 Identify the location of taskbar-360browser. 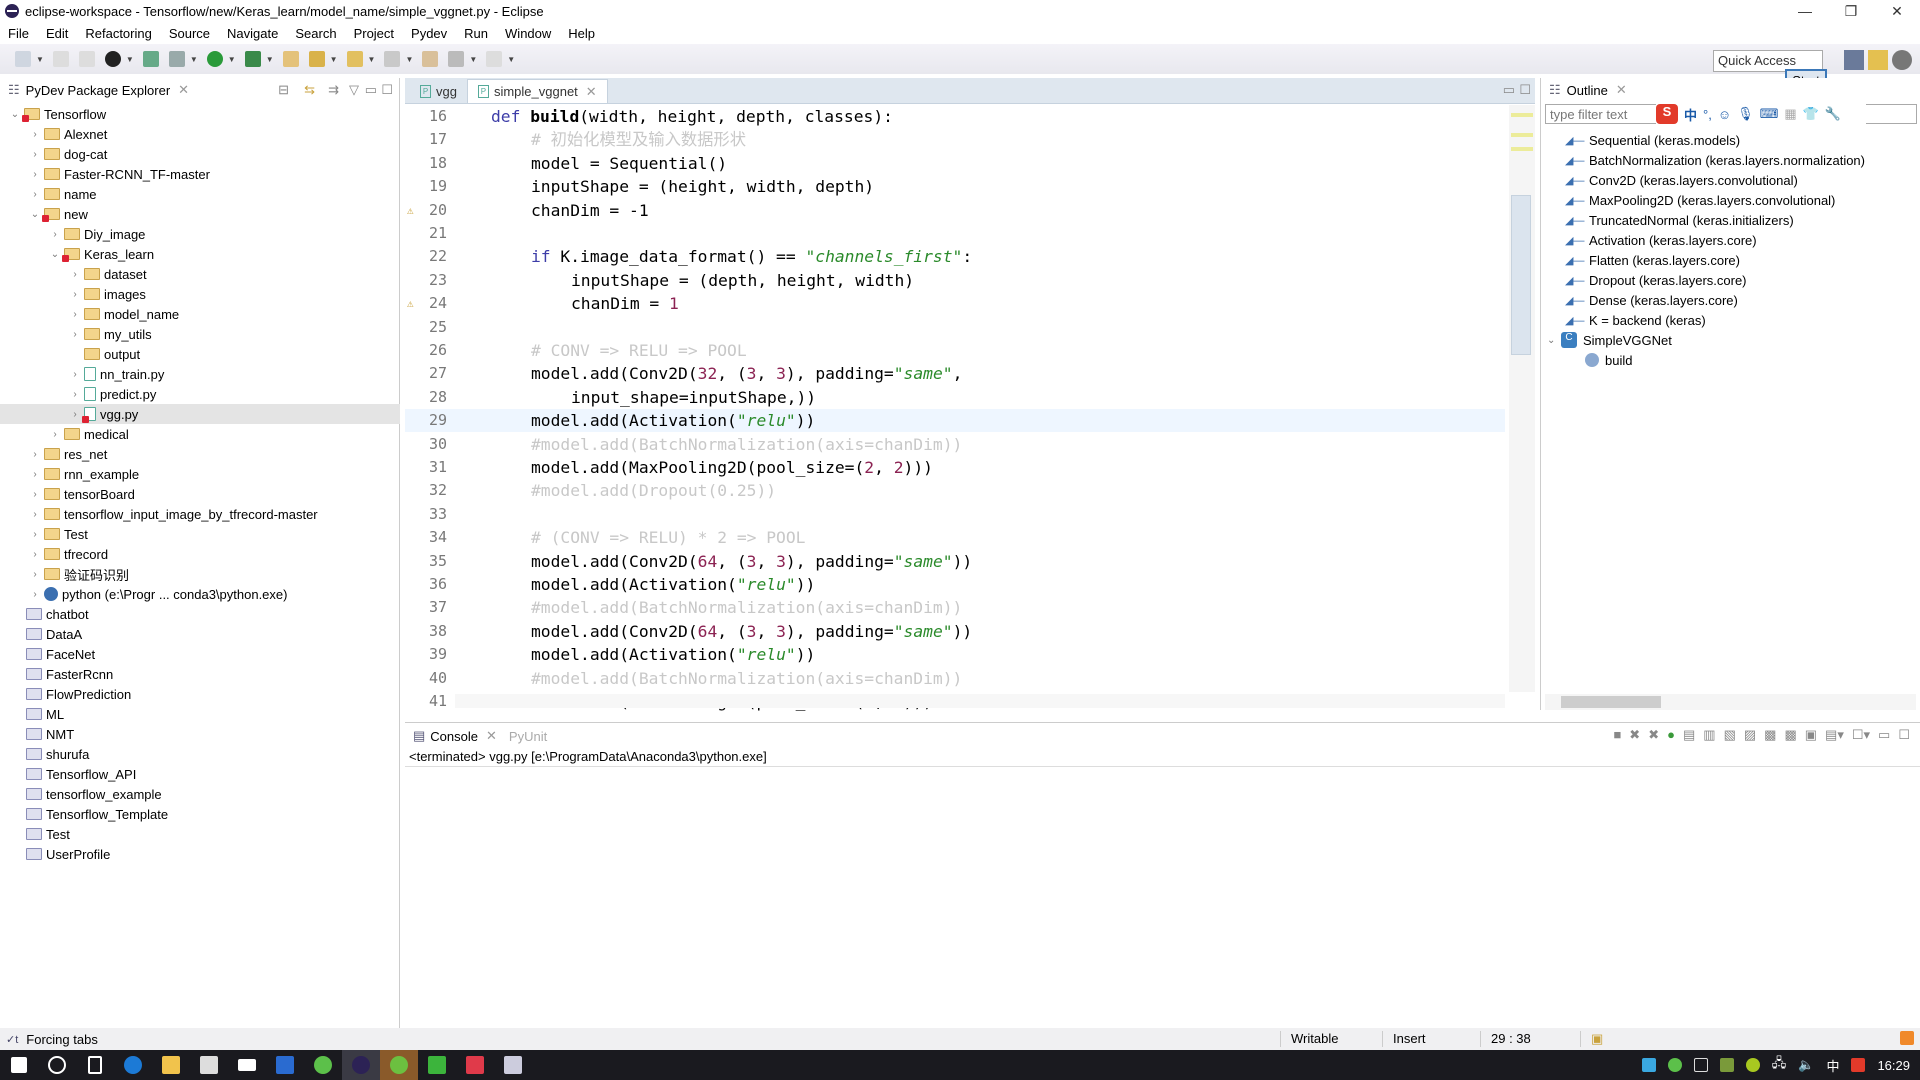
(323, 1065).